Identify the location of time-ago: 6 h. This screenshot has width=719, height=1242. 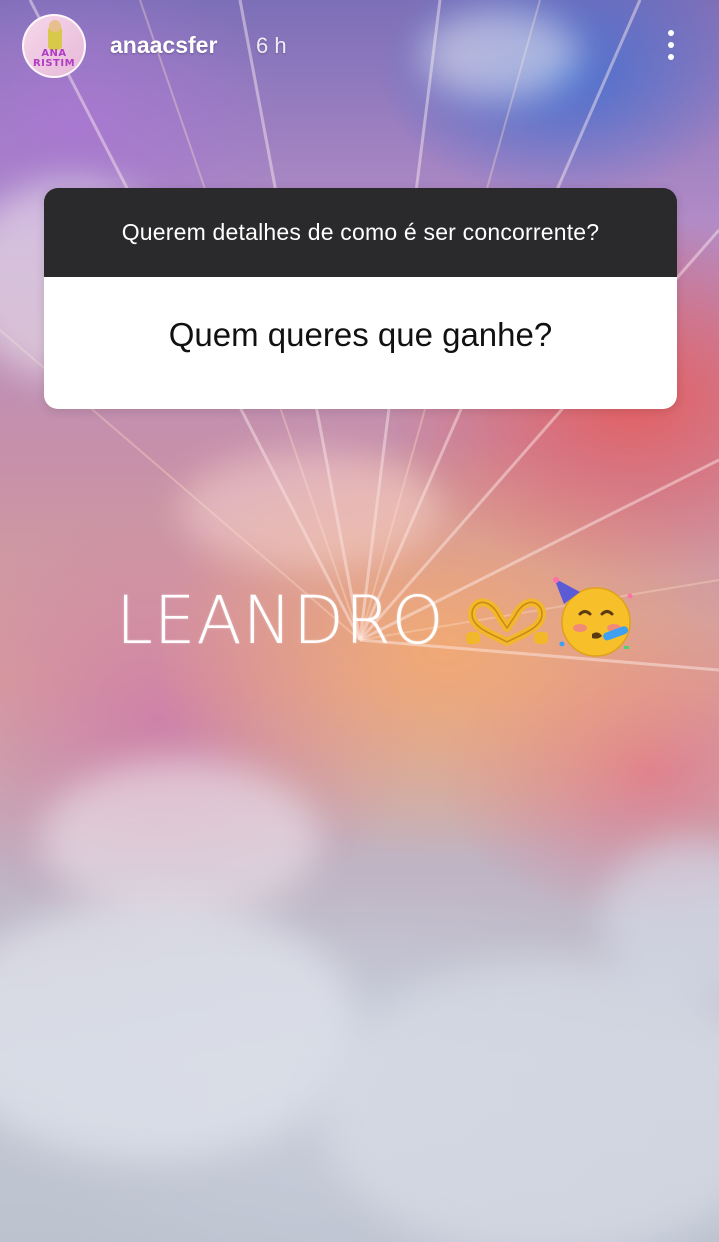
(271, 45).